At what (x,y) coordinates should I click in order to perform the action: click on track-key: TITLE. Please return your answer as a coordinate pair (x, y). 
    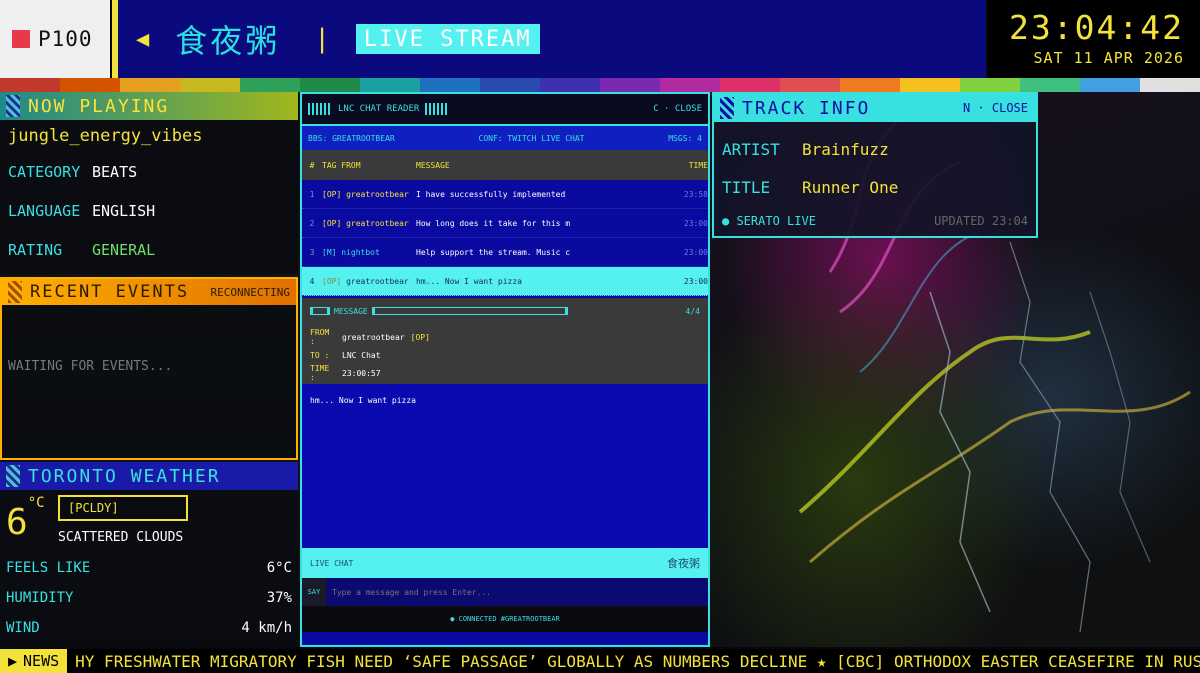
    Looking at the image, I should click on (746, 187).